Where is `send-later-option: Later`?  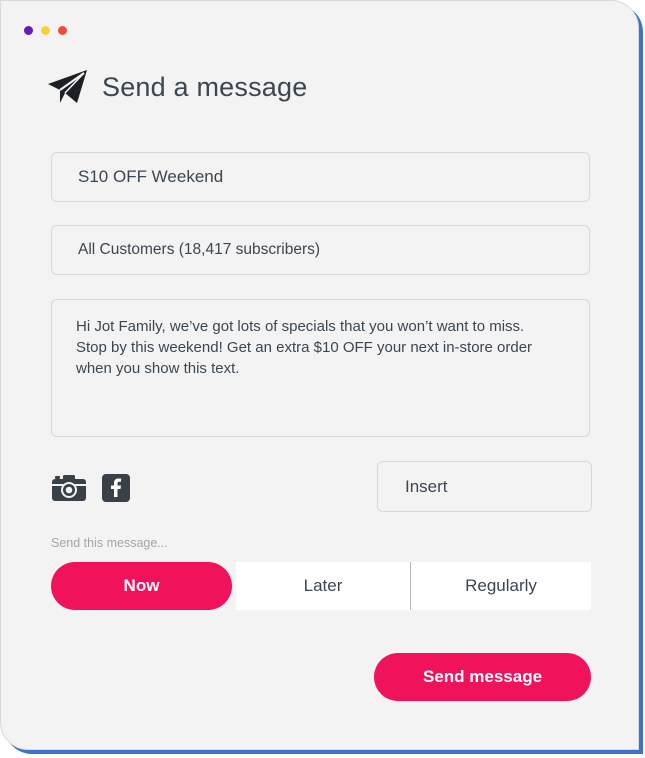 send-later-option: Later is located at coordinates (323, 586).